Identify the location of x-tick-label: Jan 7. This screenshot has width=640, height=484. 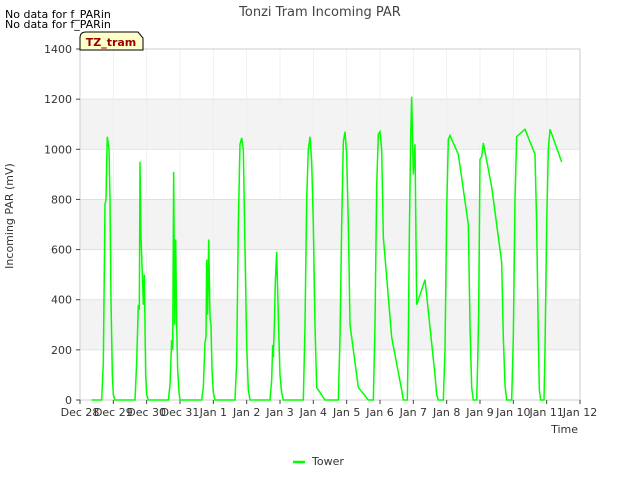
(413, 412).